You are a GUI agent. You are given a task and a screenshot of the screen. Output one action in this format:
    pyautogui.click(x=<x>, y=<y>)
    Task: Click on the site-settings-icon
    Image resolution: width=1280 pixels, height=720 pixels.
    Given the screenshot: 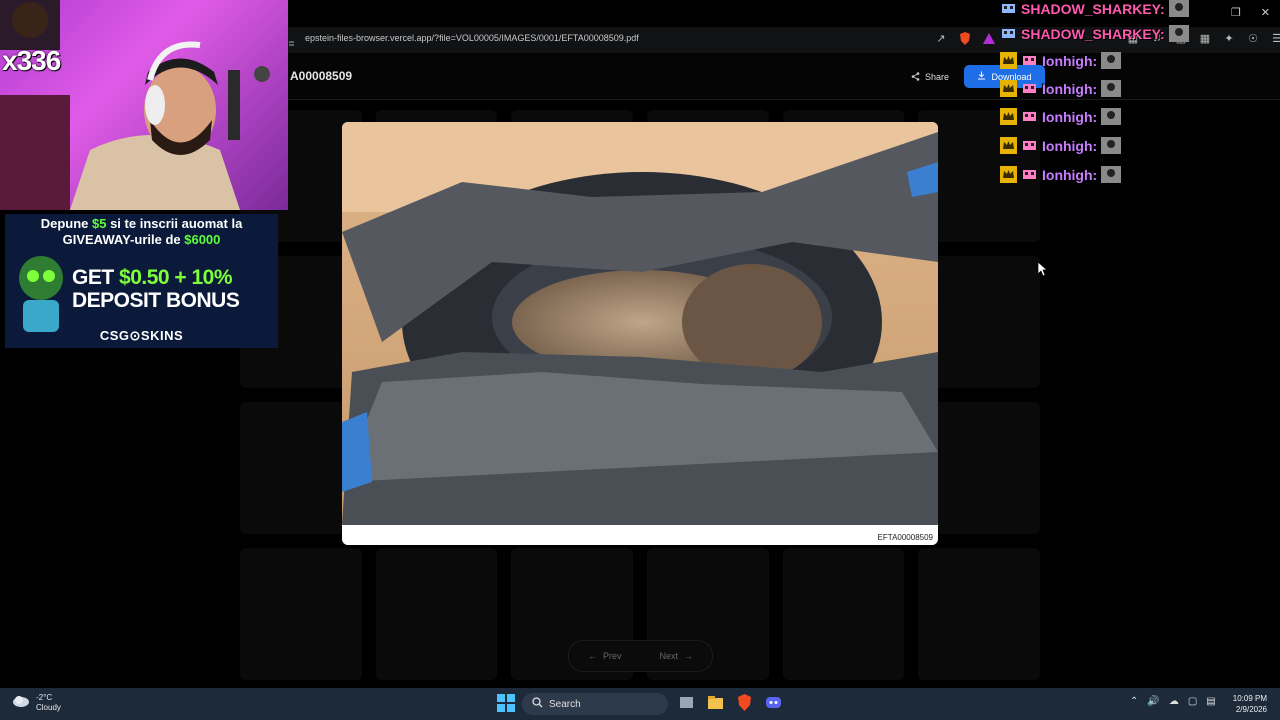 What is the action you would take?
    pyautogui.click(x=291, y=40)
    